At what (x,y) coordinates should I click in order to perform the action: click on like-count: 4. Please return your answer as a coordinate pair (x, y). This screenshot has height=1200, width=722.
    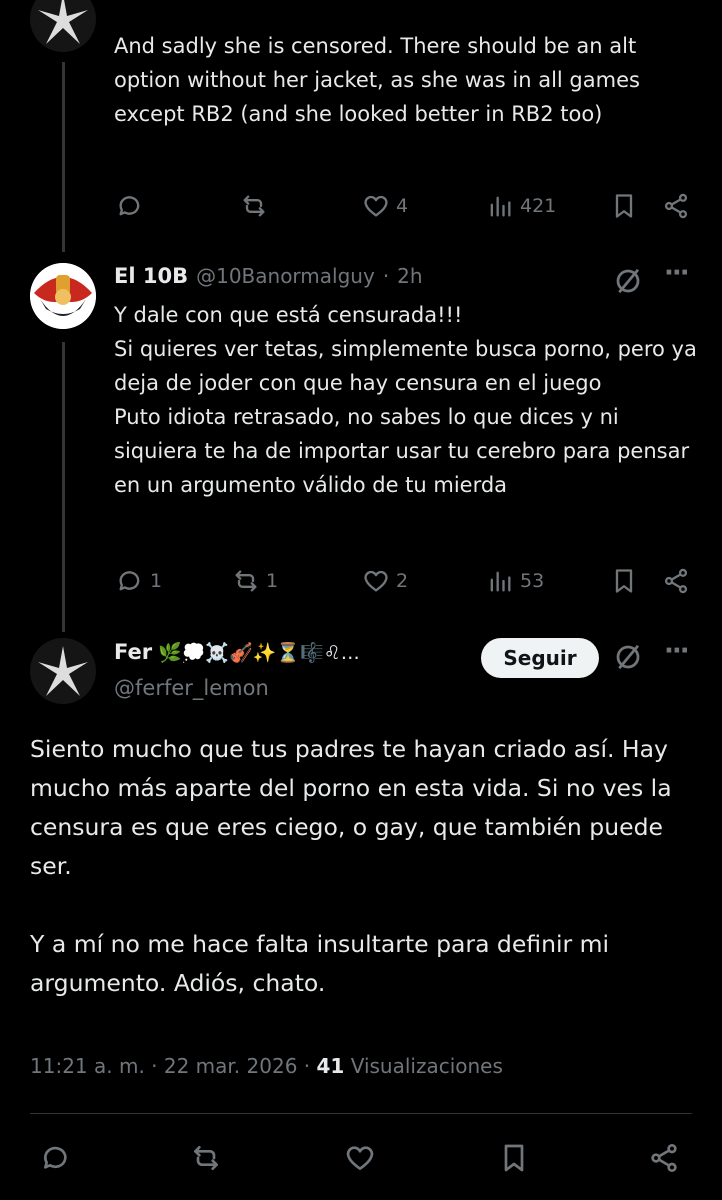
    Looking at the image, I should click on (402, 206).